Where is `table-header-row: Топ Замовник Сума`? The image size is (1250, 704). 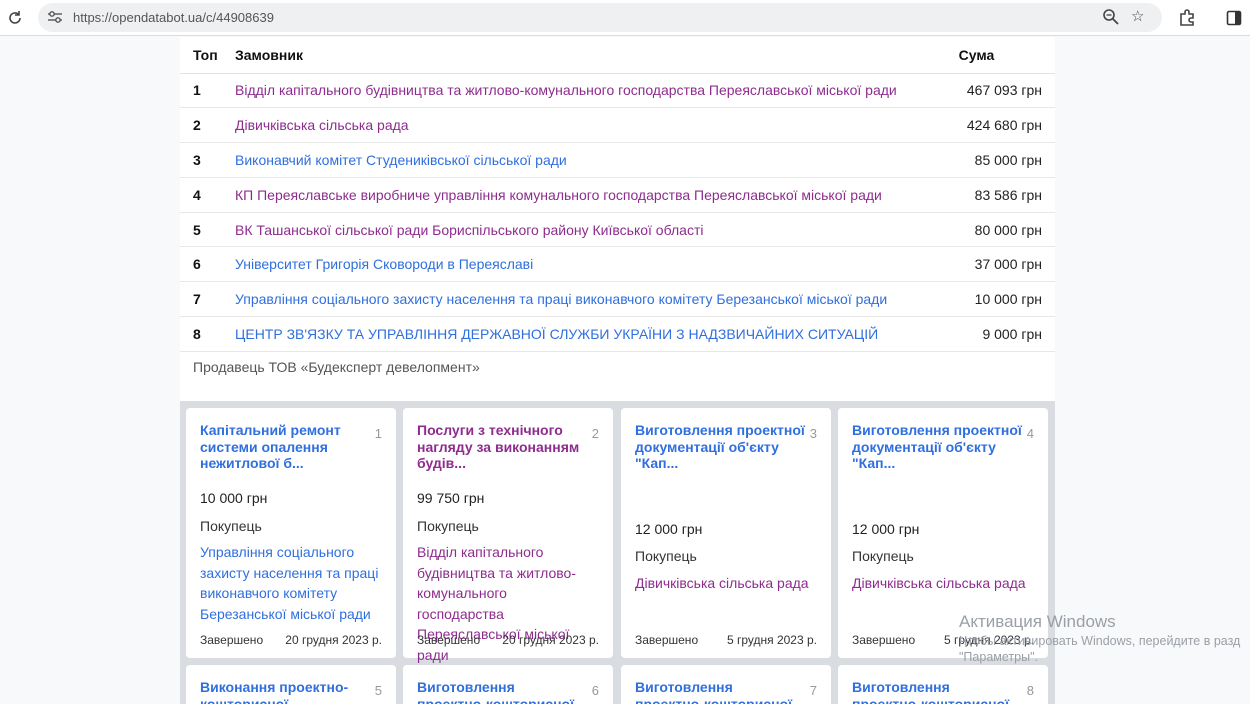 table-header-row: Топ Замовник Сума is located at coordinates (617, 55).